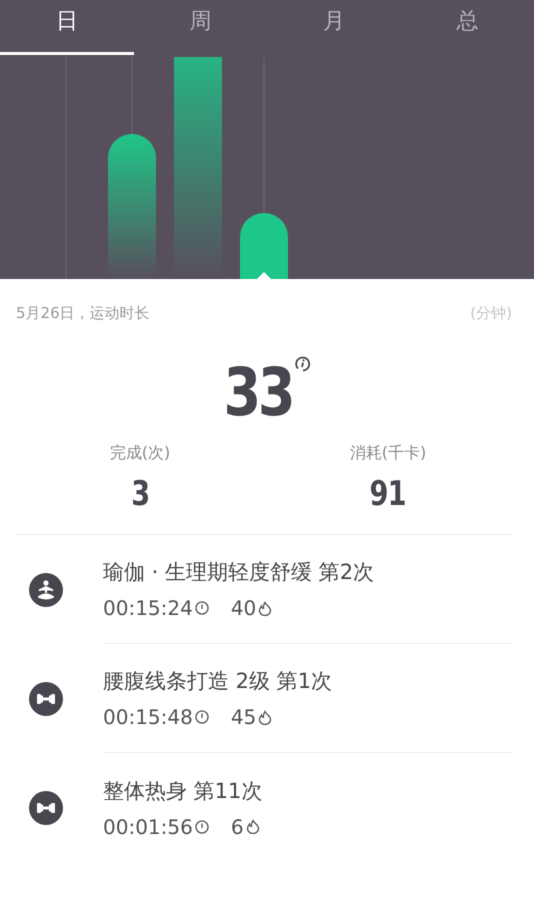 The width and height of the screenshot is (534, 907). I want to click on info-icon, so click(303, 364).